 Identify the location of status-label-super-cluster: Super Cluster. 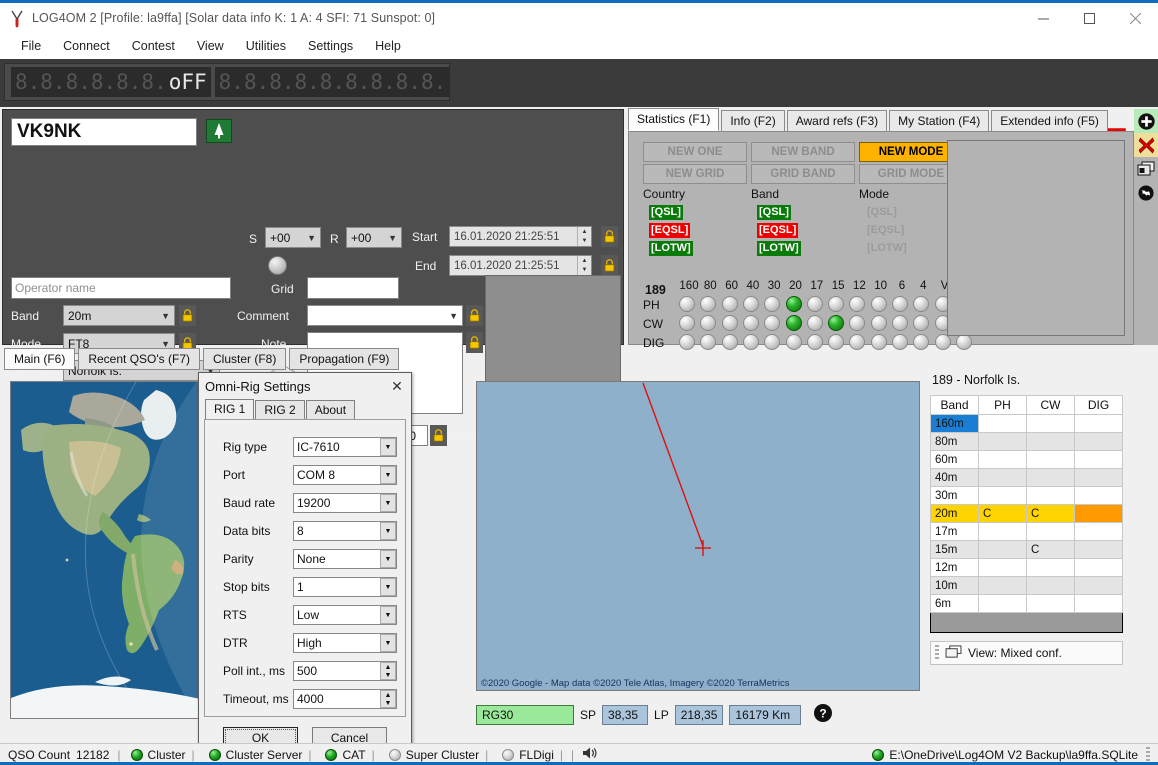
(442, 755).